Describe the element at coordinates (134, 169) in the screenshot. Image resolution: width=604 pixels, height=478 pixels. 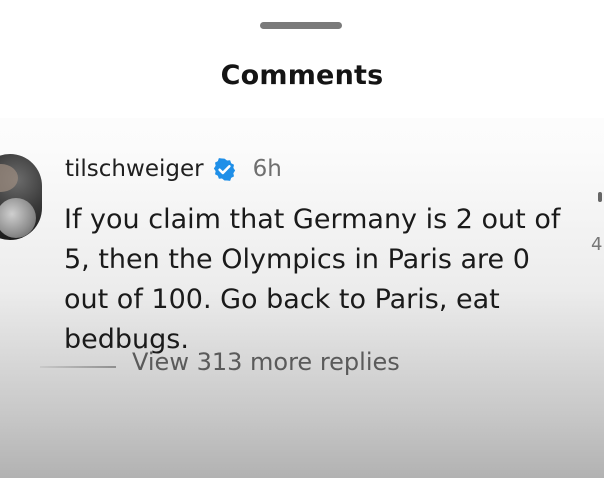
I see `comment-username: tilschweiger` at that location.